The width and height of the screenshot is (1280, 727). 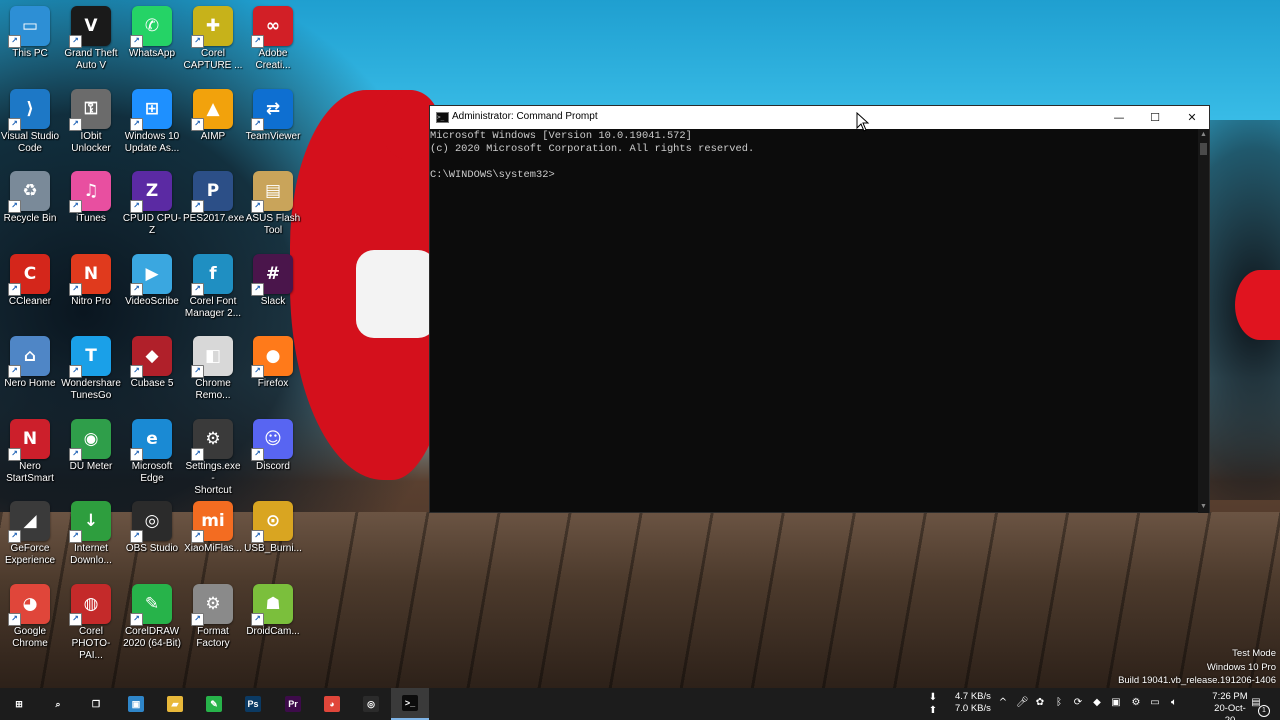 I want to click on desktop-icon: N ↗ Nitro Pro, so click(x=91, y=280).